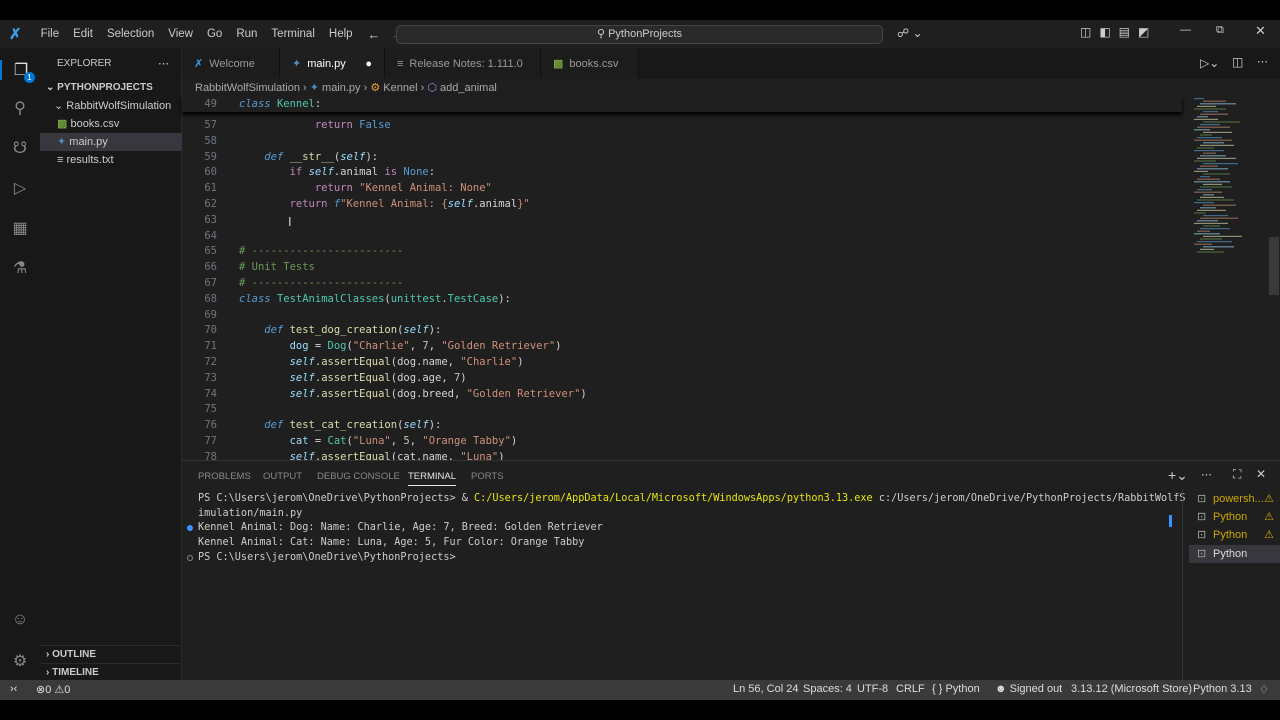 The width and height of the screenshot is (1280, 720). I want to click on menu-edit: Edit, so click(83, 34).